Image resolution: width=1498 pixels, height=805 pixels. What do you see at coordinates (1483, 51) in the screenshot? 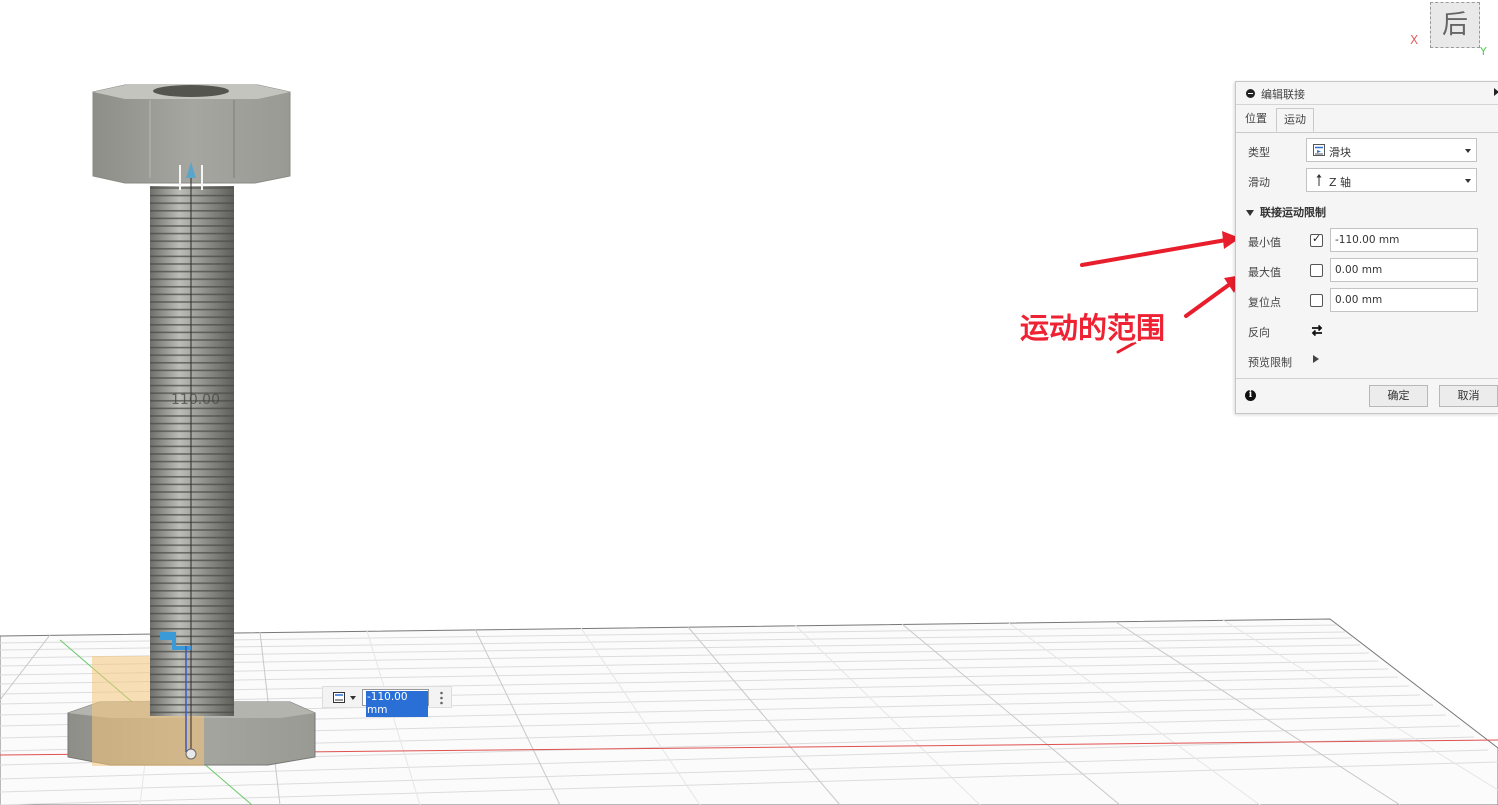
I see `view-cube-axis-y: Y` at bounding box center [1483, 51].